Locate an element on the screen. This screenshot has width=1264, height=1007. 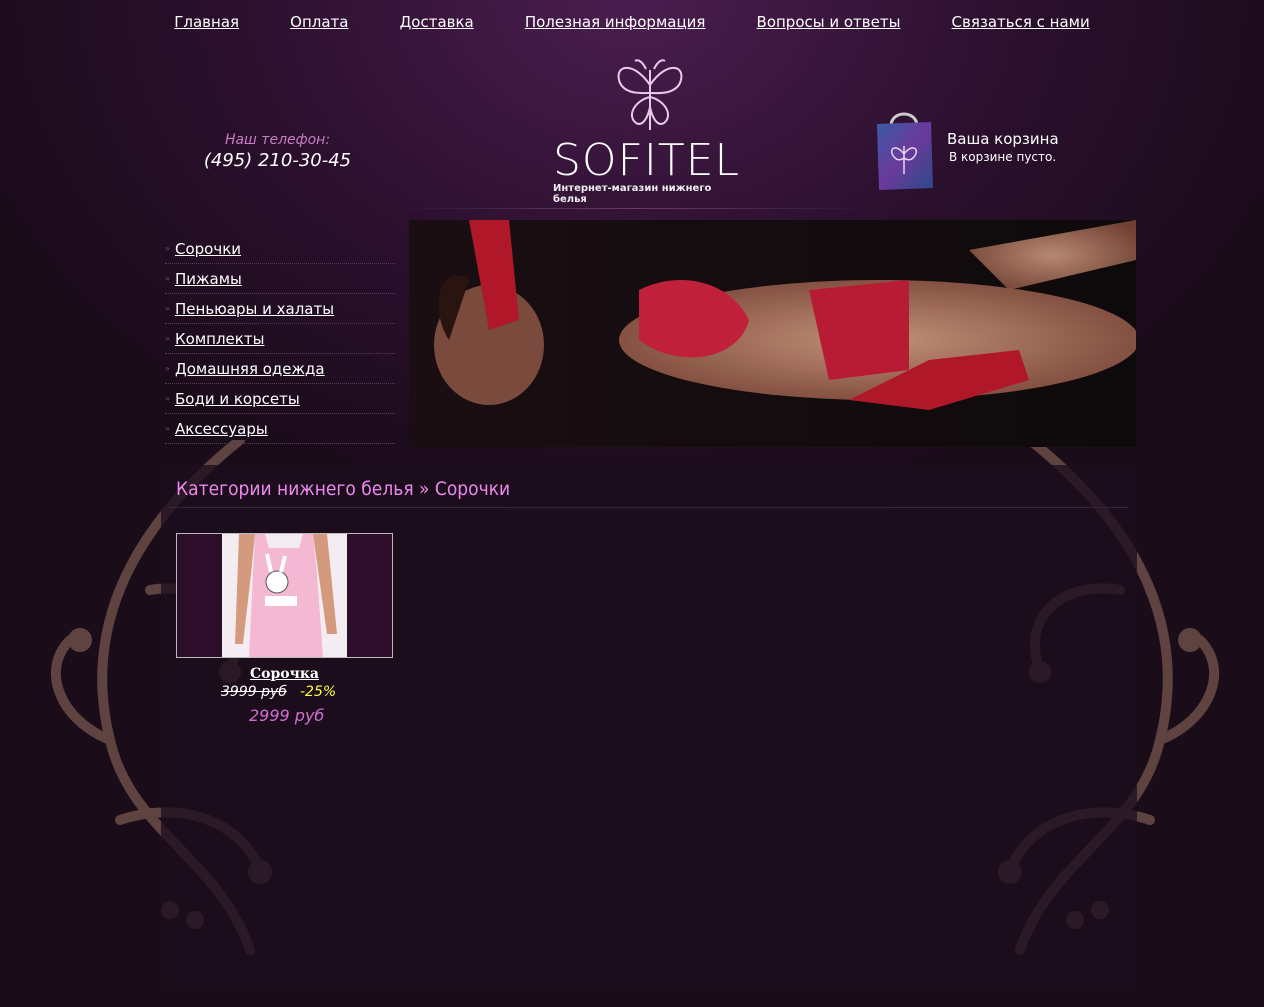
product-card: Сорочка 3999 руб -25% 2999 руб is located at coordinates (284, 629).